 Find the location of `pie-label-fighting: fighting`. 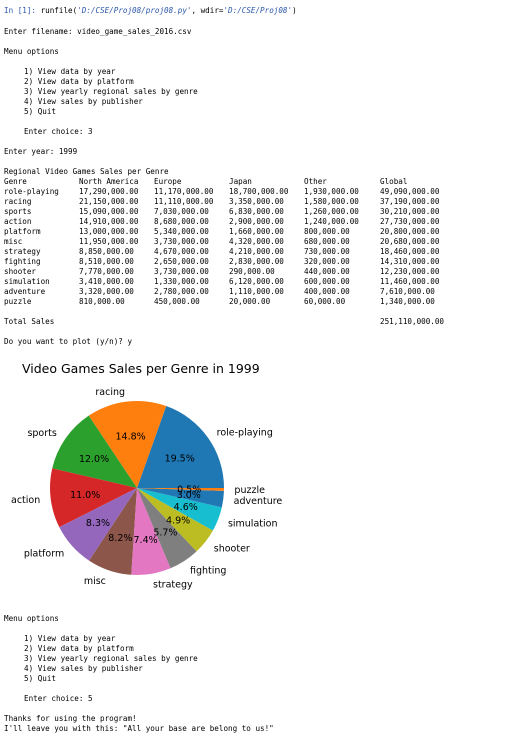

pie-label-fighting: fighting is located at coordinates (208, 570).